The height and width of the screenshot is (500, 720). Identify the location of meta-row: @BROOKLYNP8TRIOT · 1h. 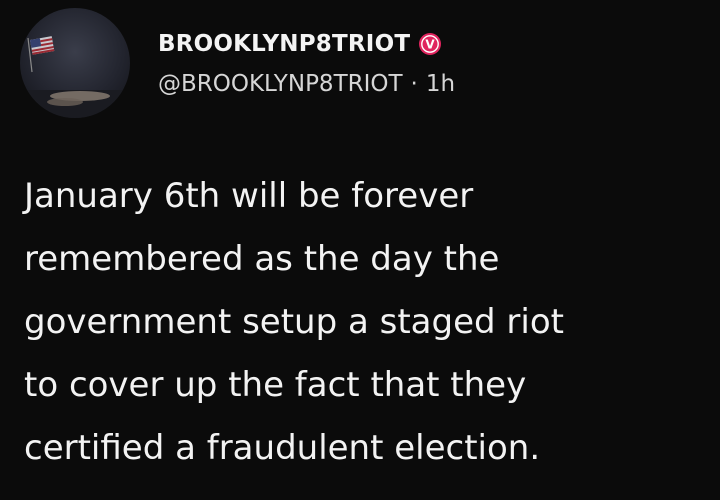
(428, 84).